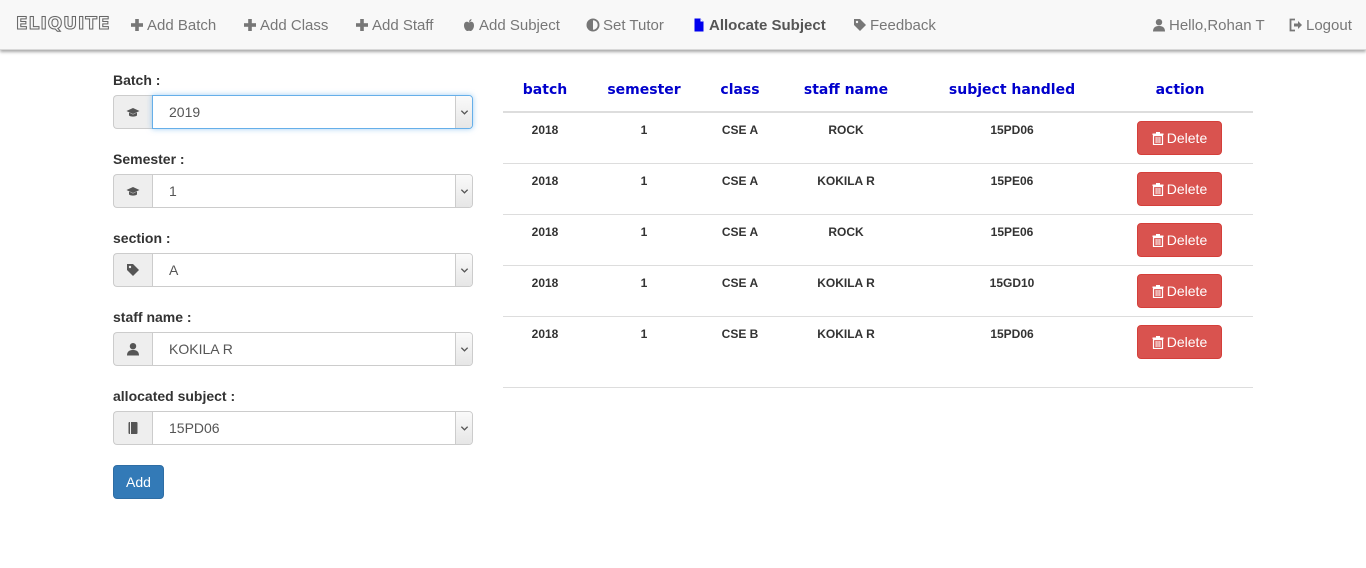  Describe the element at coordinates (174, 396) in the screenshot. I see `allocated-subject-label: allocated subject :` at that location.